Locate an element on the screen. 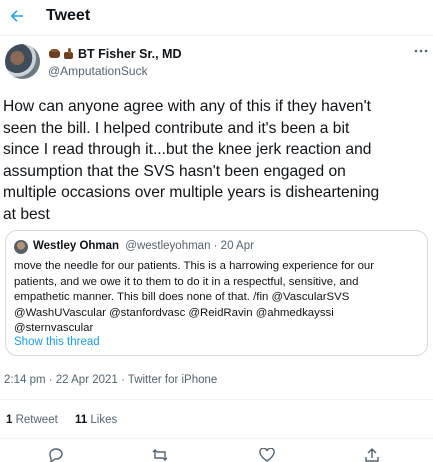 This screenshot has height=462, width=433. tweet-stats: 1 Retweet 11 Likes is located at coordinates (68, 420).